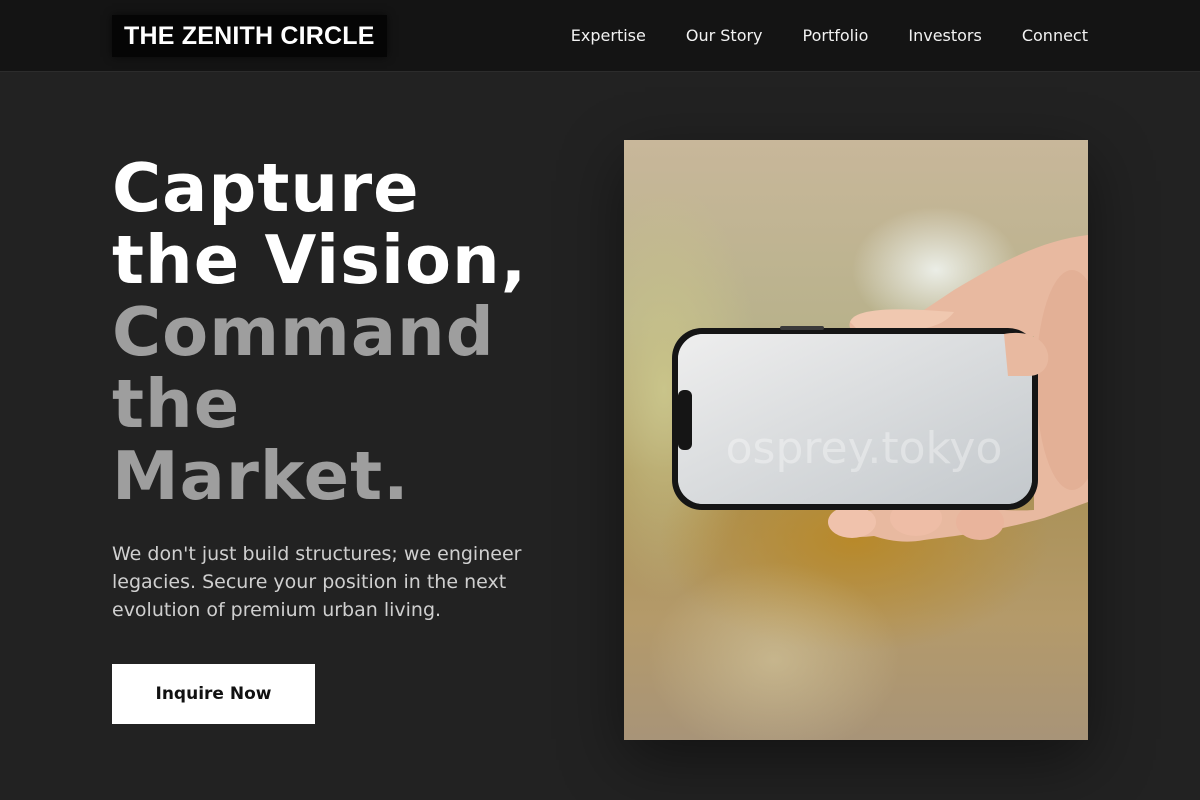 The image size is (1200, 800). I want to click on hero-title-line-accent: the, so click(176, 404).